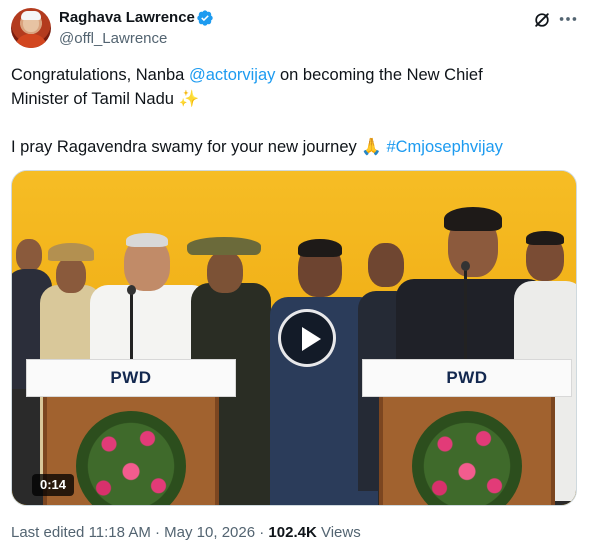  Describe the element at coordinates (131, 378) in the screenshot. I see `podium-left-label: PWD` at that location.